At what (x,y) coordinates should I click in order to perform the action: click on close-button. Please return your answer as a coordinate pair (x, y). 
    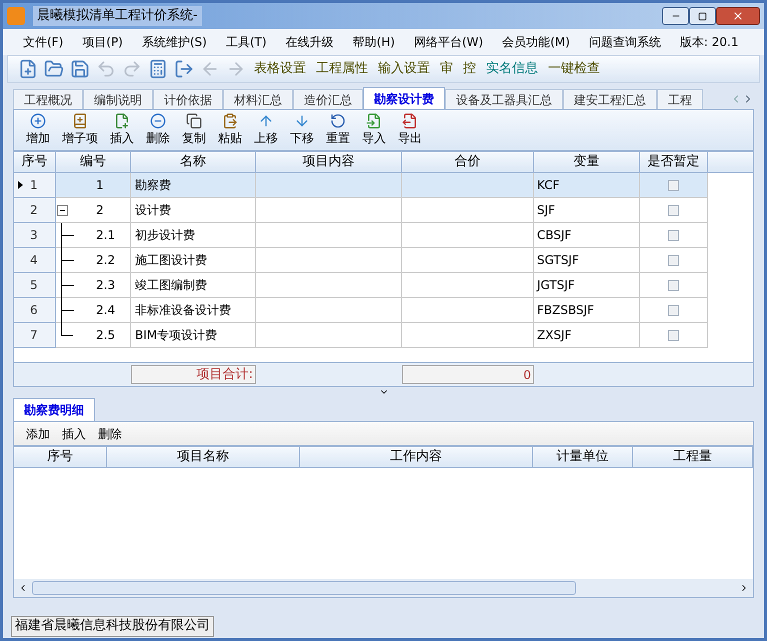
    Looking at the image, I should click on (738, 16).